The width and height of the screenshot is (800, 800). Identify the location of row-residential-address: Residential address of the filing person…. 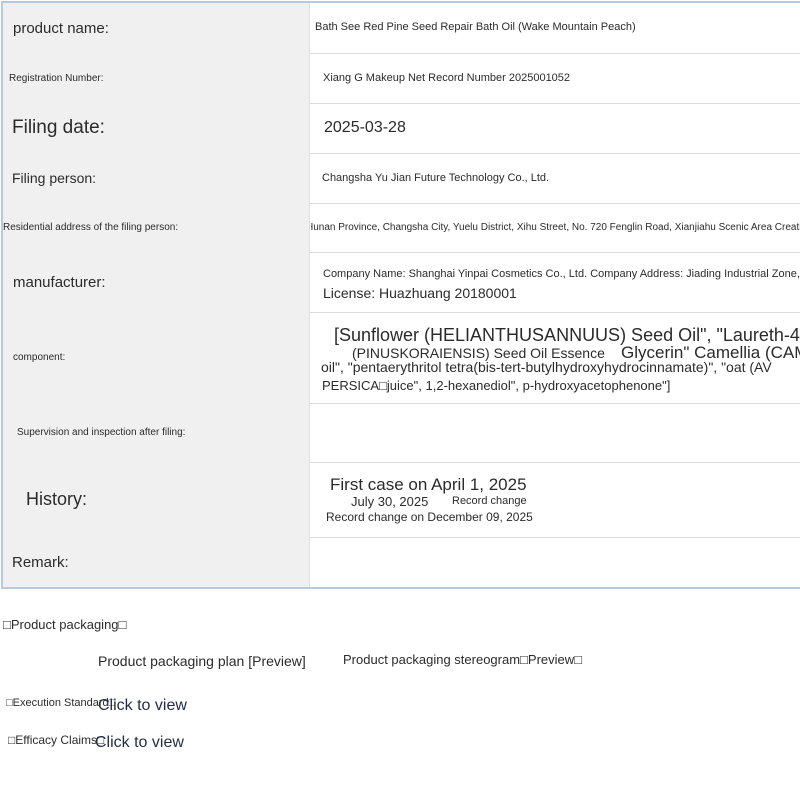
(401, 228).